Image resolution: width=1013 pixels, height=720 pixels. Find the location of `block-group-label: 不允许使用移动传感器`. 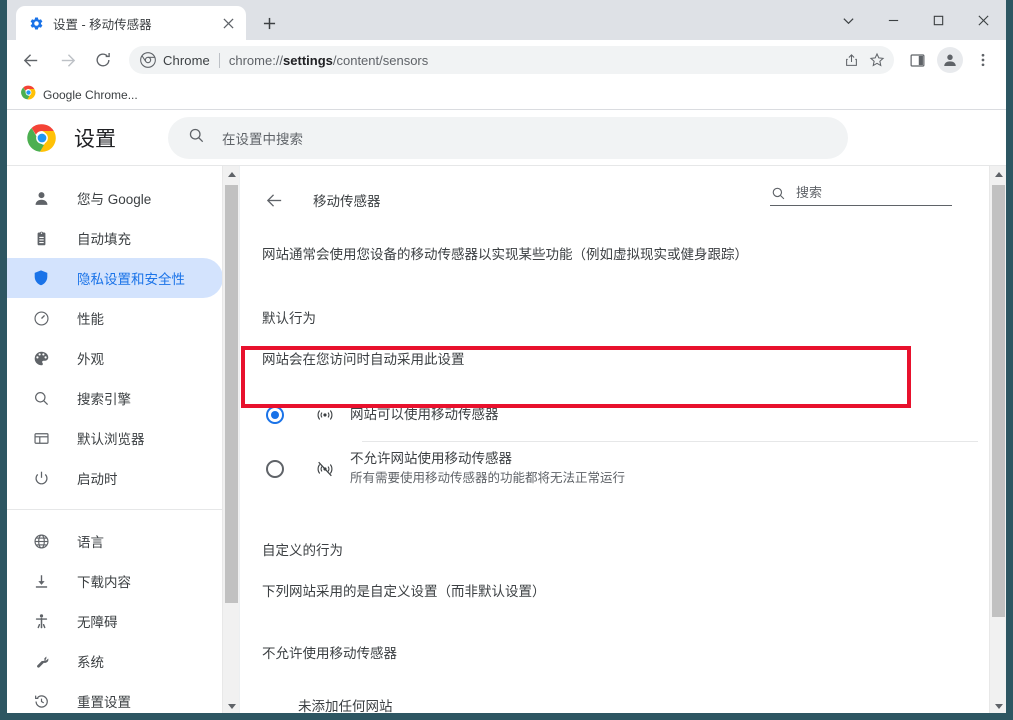

block-group-label: 不允许使用移动传感器 is located at coordinates (329, 653).